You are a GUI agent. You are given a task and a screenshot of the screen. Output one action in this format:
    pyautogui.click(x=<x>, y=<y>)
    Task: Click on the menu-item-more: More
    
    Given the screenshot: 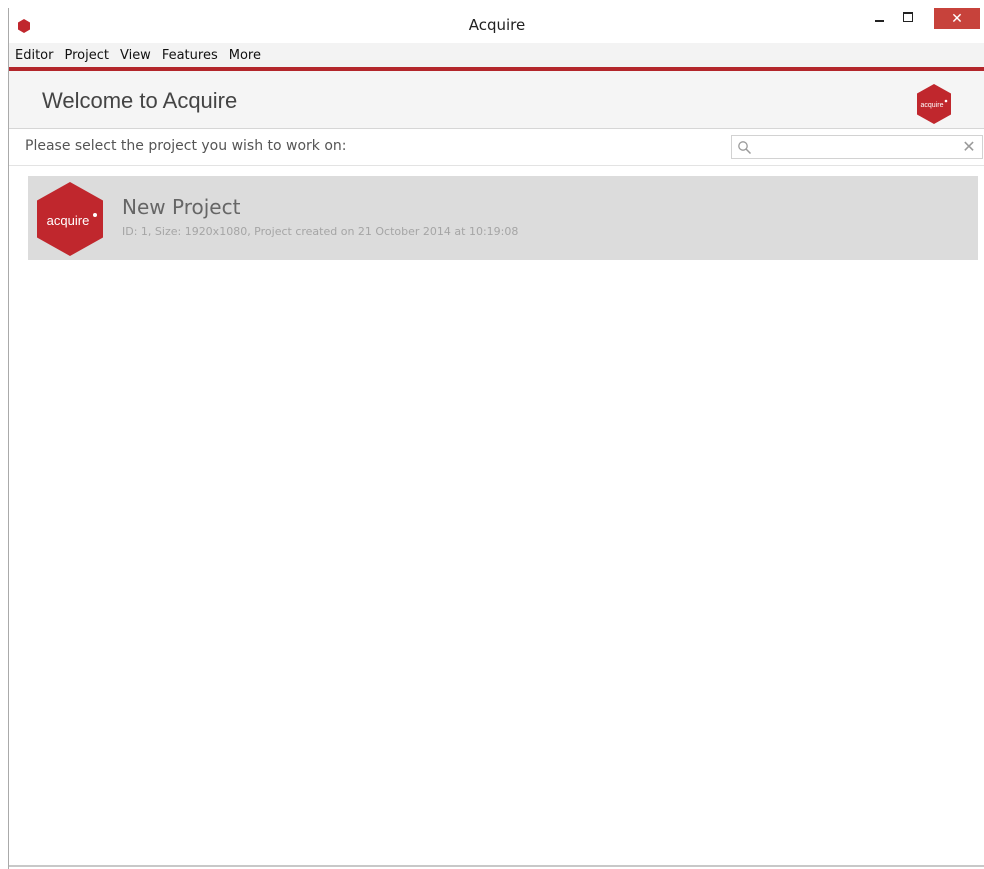 What is the action you would take?
    pyautogui.click(x=244, y=55)
    